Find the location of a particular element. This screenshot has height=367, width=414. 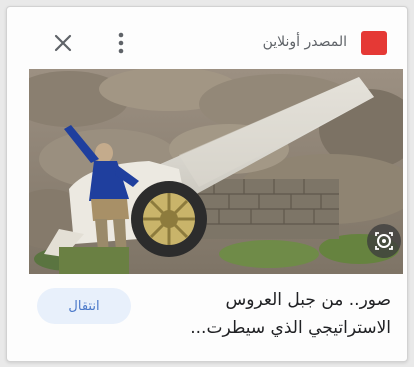

source-logo is located at coordinates (374, 43).